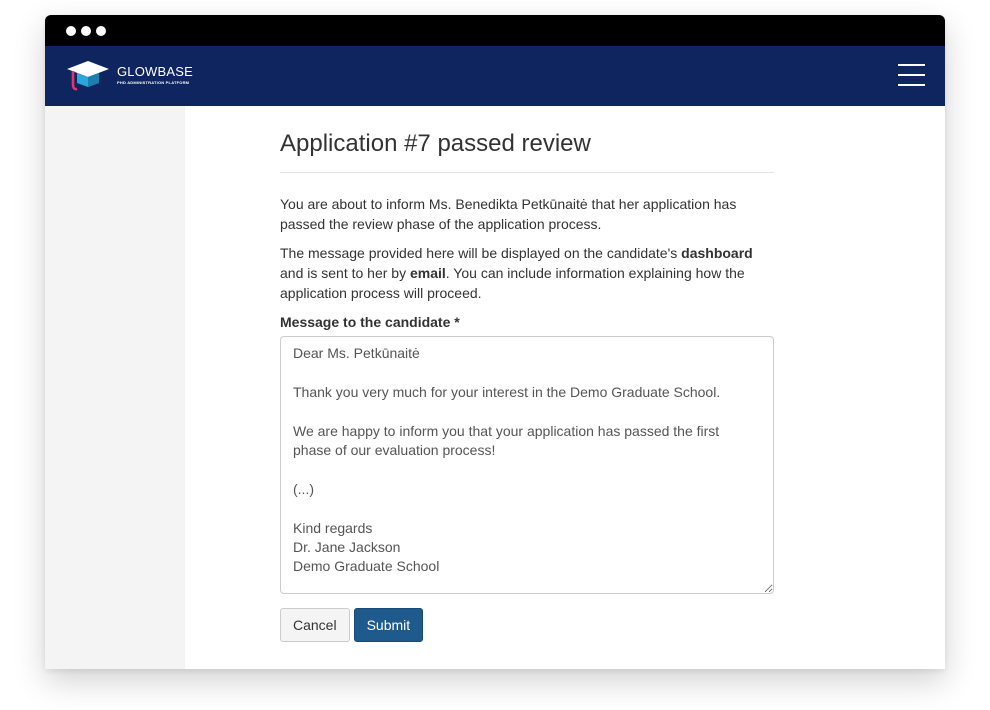 This screenshot has height=710, width=990. What do you see at coordinates (115, 387) in the screenshot?
I see `sidebar` at bounding box center [115, 387].